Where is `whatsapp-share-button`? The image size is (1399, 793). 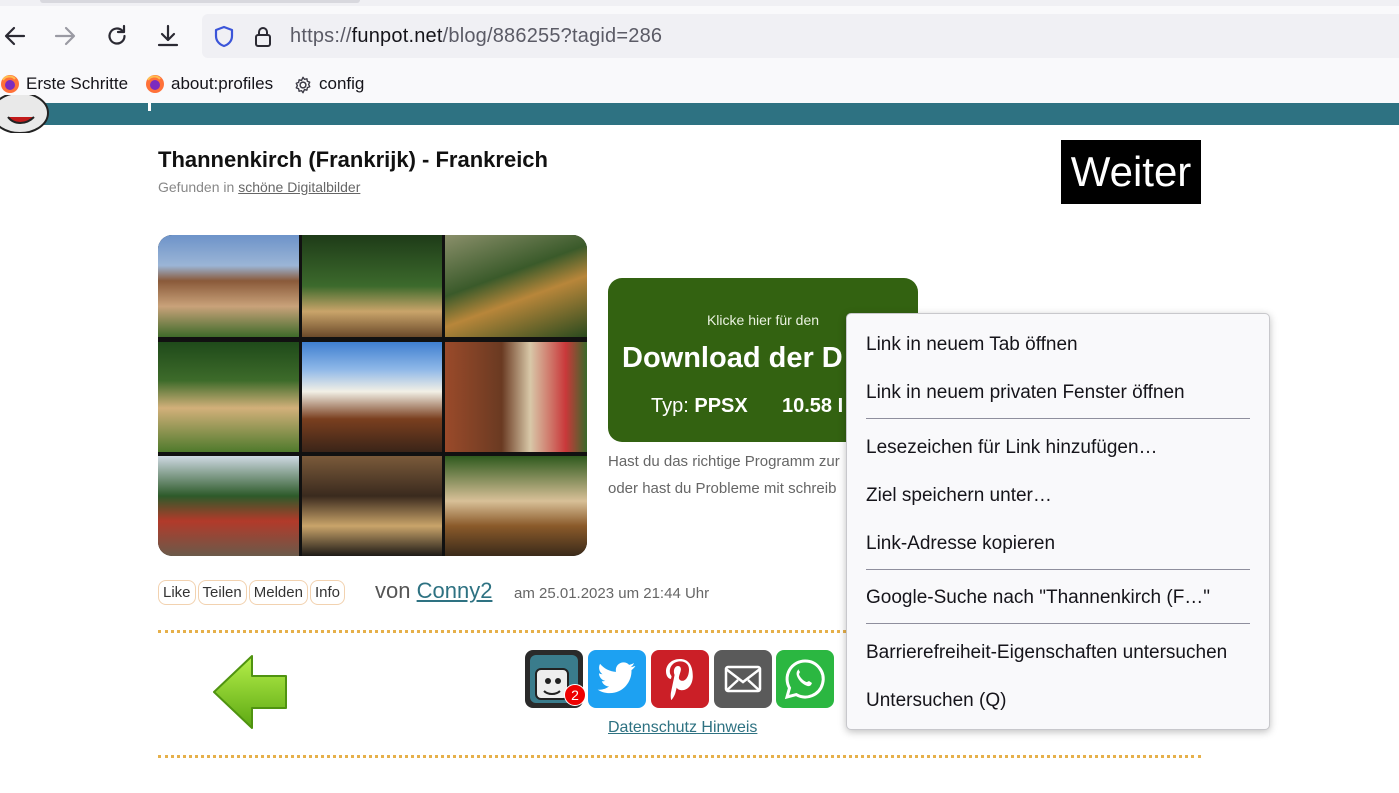 whatsapp-share-button is located at coordinates (805, 679).